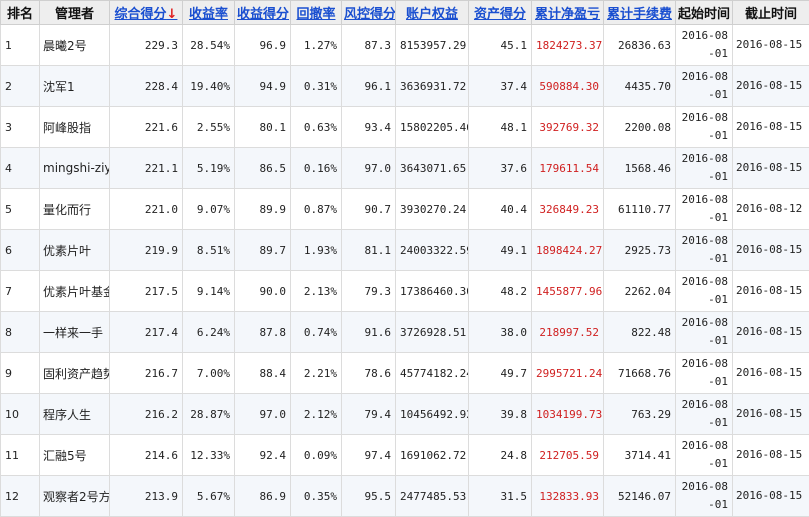  Describe the element at coordinates (263, 250) in the screenshot. I see `row-return-score: 89.7` at that location.